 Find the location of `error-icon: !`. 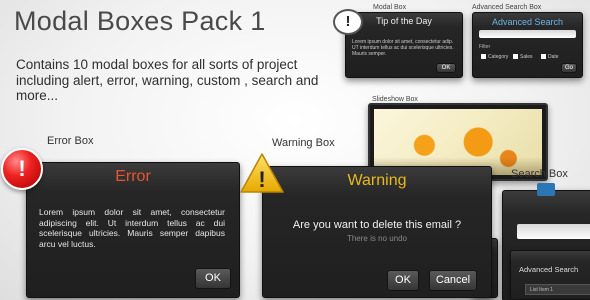

error-icon: ! is located at coordinates (22, 169).